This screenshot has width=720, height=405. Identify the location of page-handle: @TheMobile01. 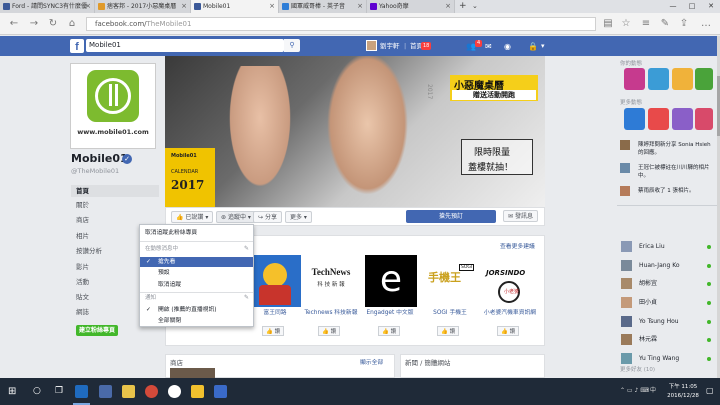
(95, 171).